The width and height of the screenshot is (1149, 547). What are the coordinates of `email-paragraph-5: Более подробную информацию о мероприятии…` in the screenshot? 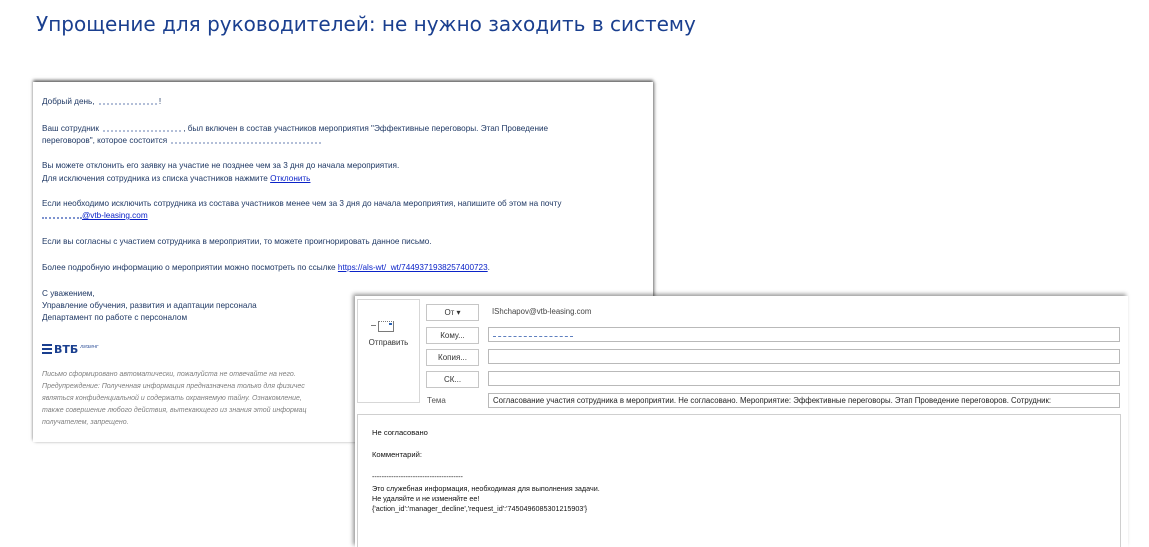 It's located at (266, 267).